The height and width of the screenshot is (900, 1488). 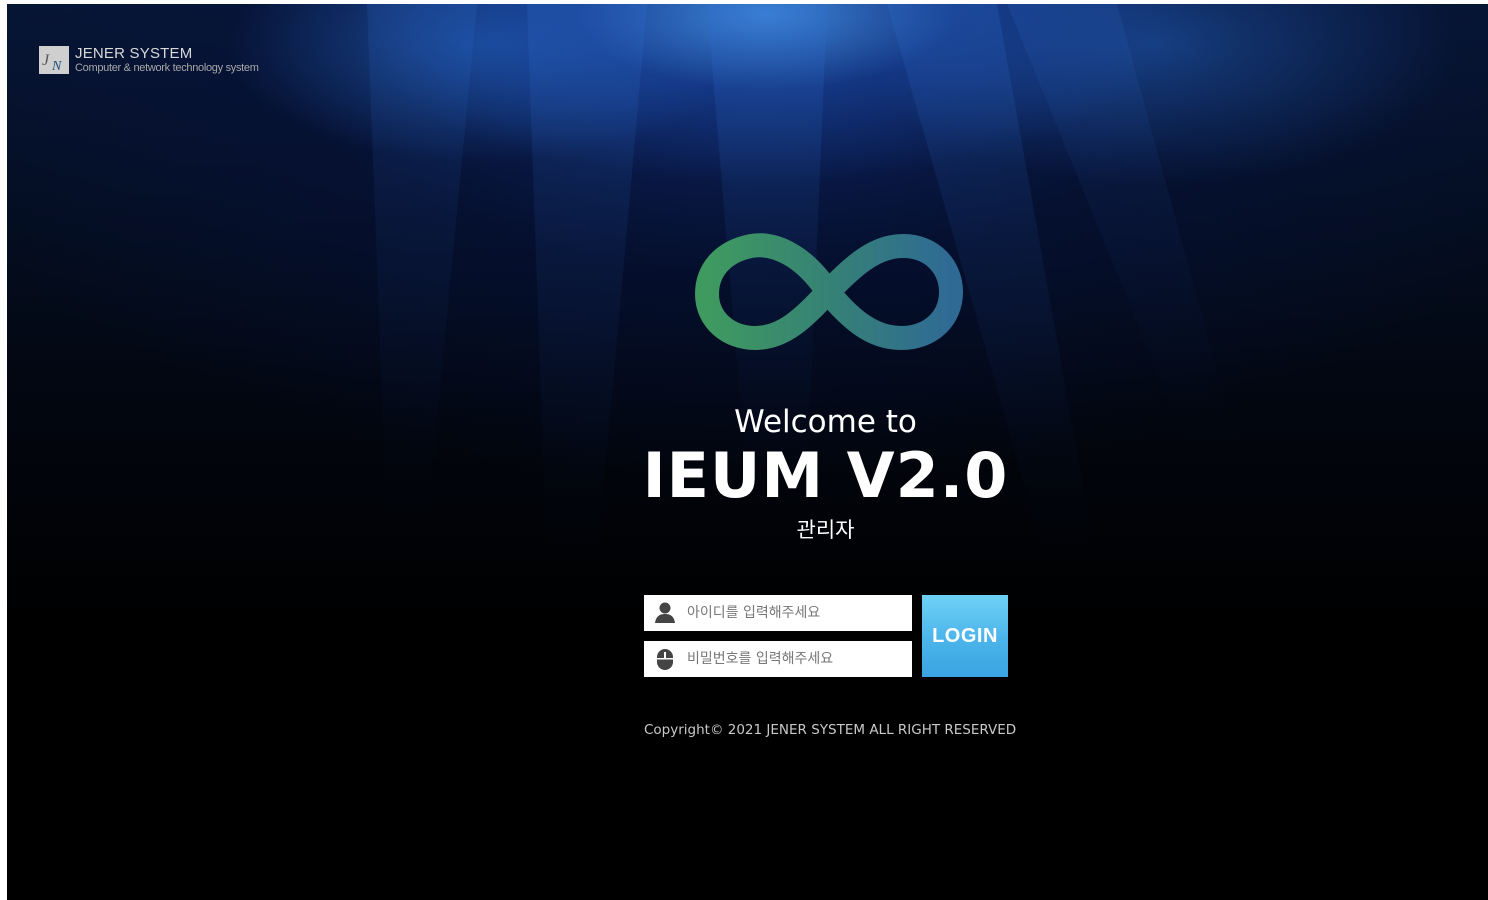 I want to click on user-id-field, so click(x=778, y=613).